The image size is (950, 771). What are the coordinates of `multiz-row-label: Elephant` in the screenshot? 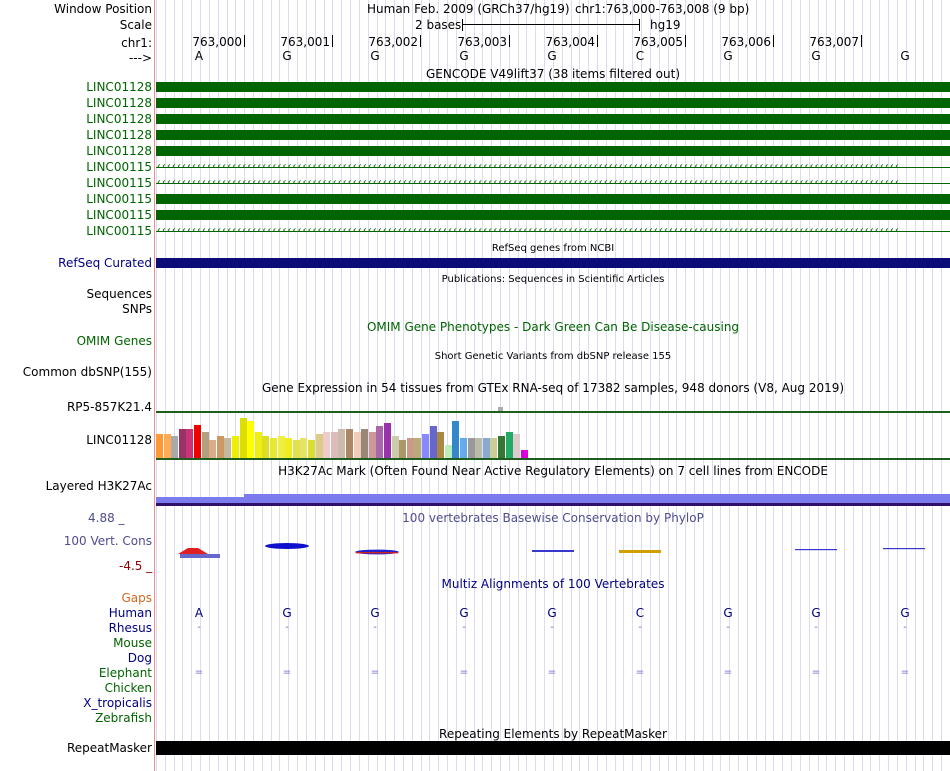 It's located at (125, 673).